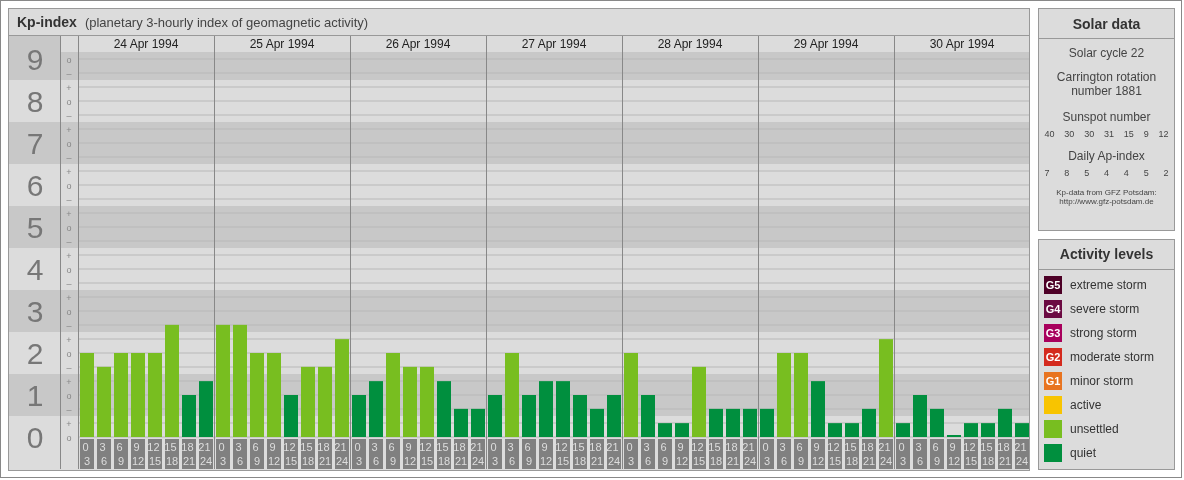 This screenshot has height=480, width=1184. I want to click on ap-index-value: 4, so click(1126, 173).